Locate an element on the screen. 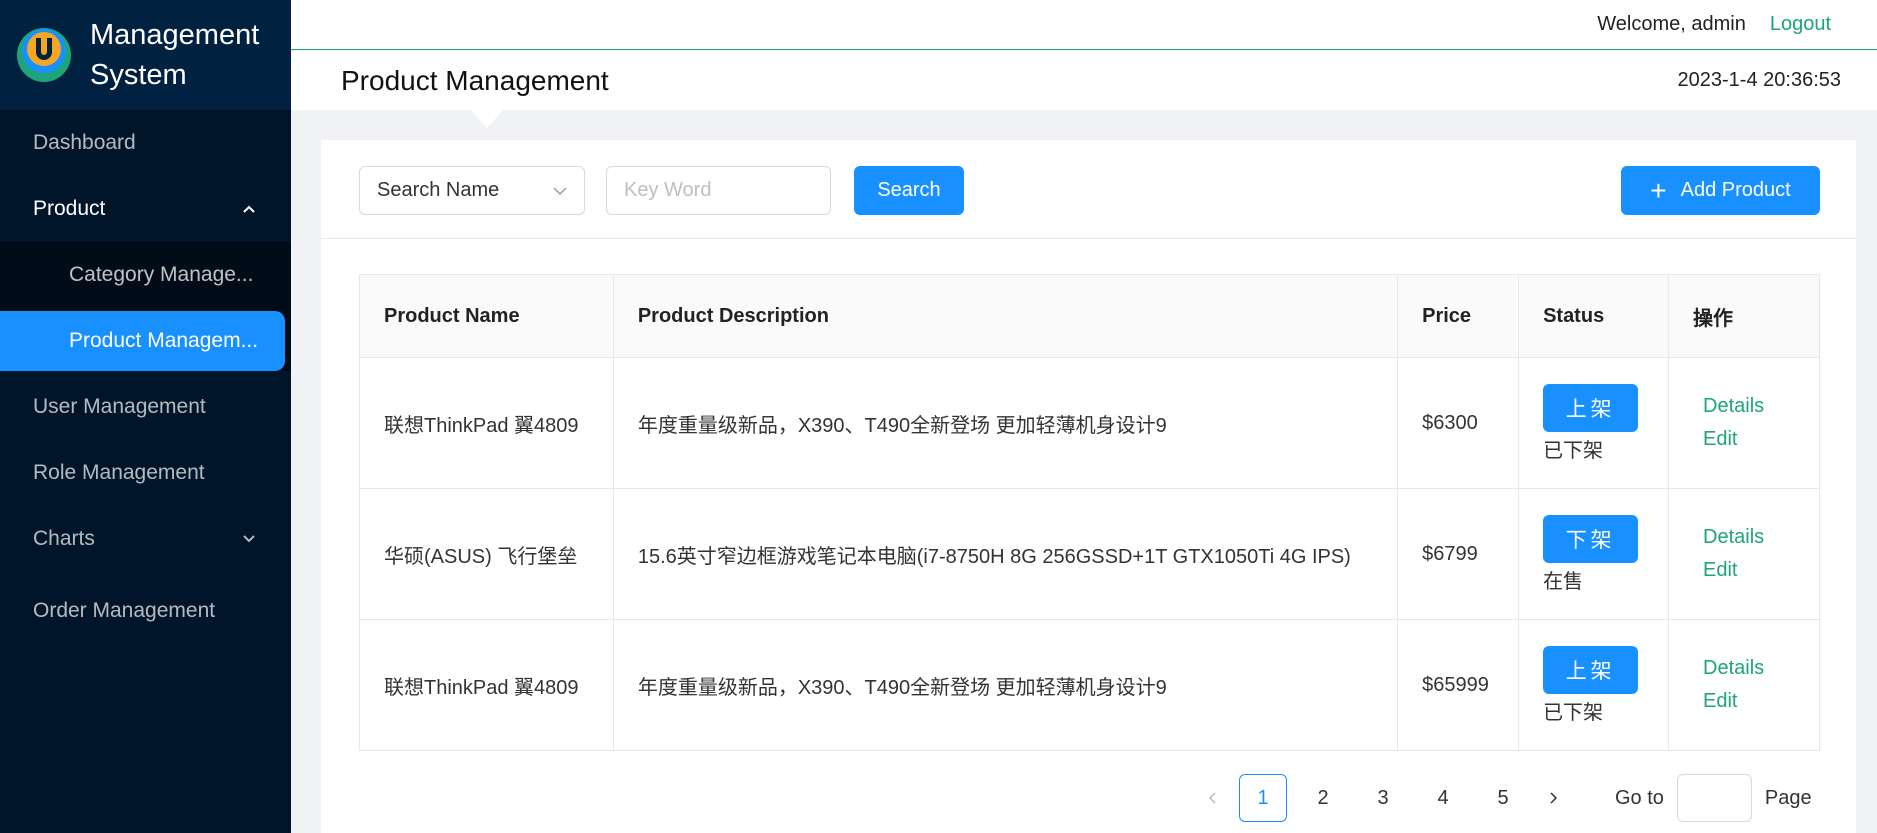 The height and width of the screenshot is (833, 1877). u-logo-icon is located at coordinates (44, 55).